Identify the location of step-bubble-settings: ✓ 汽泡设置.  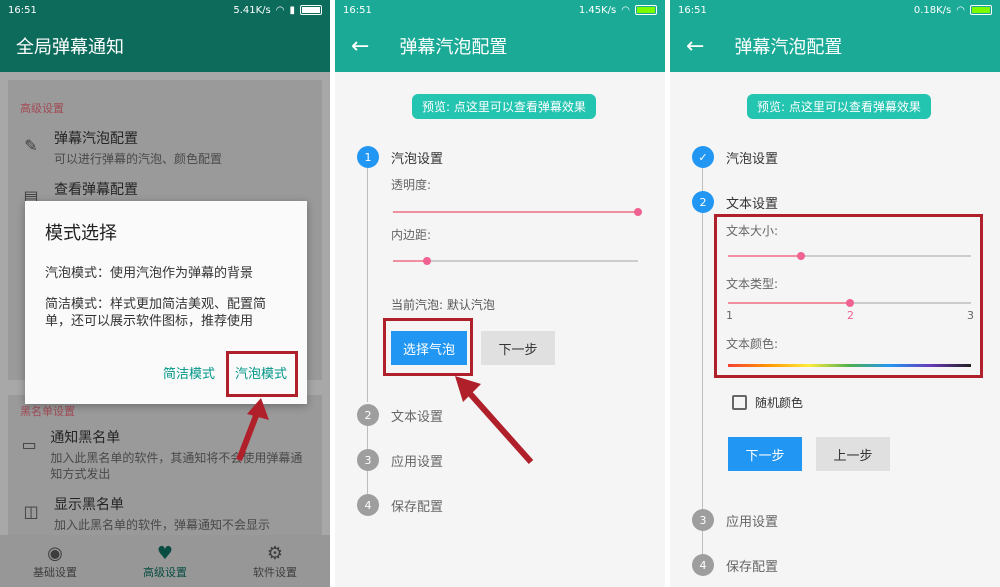
(735, 157).